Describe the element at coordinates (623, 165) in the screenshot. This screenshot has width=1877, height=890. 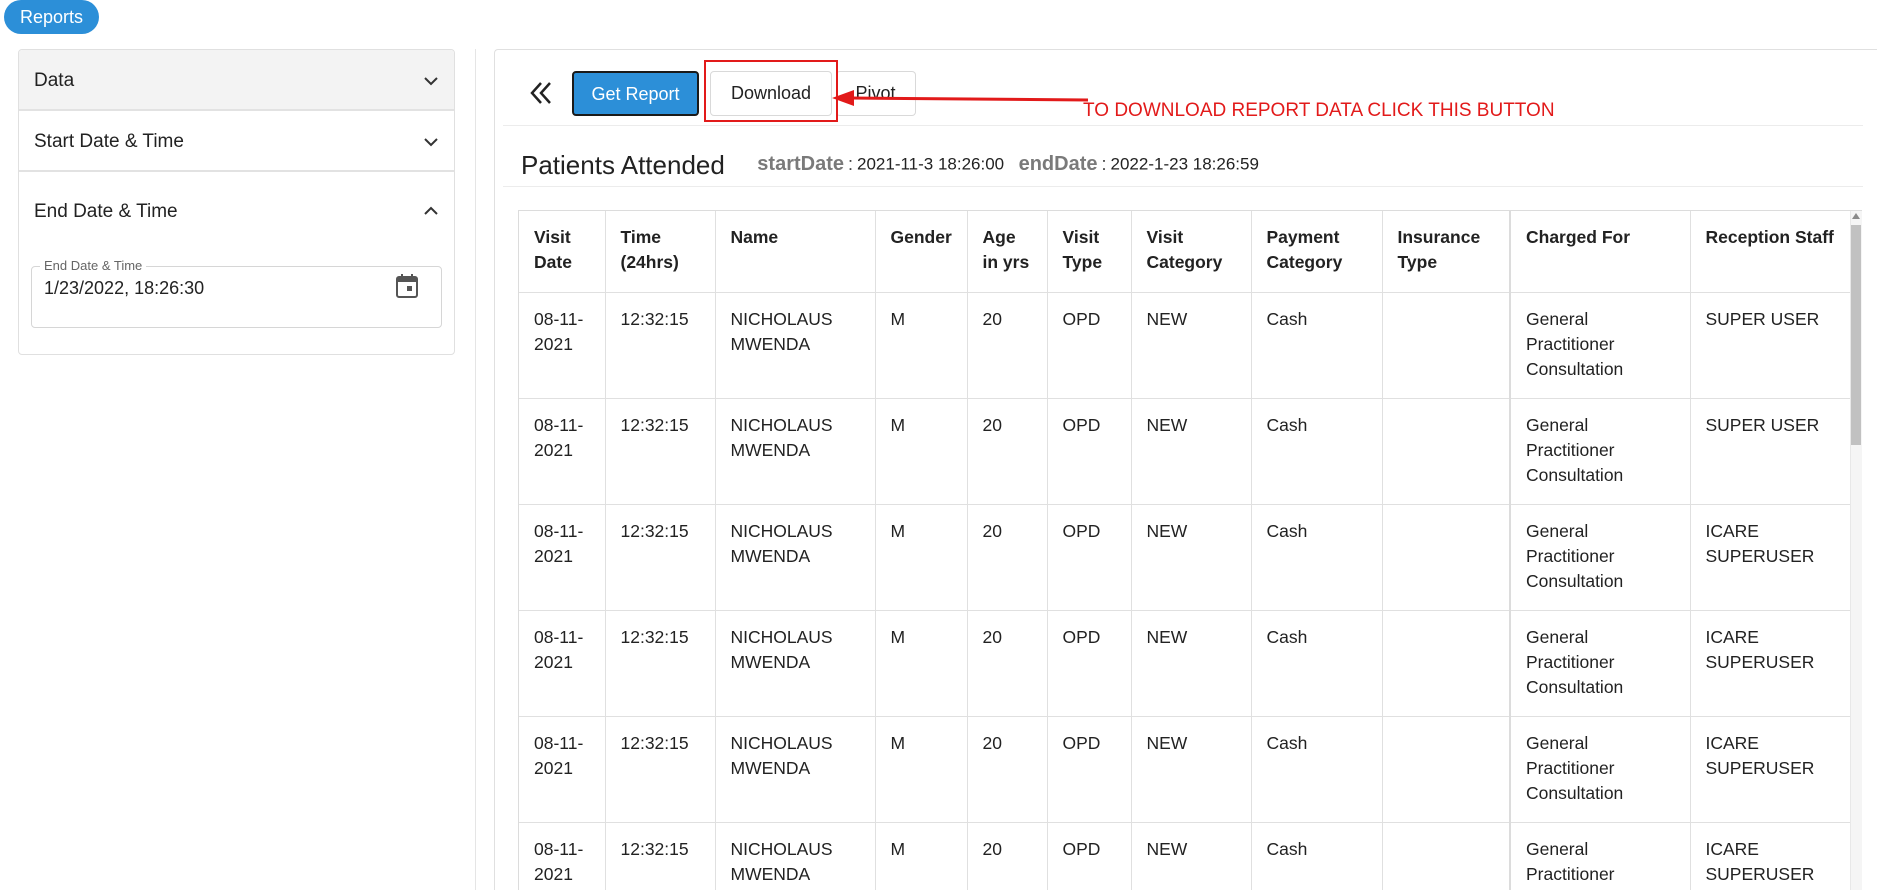
I see `report-title: Patients Attended` at that location.